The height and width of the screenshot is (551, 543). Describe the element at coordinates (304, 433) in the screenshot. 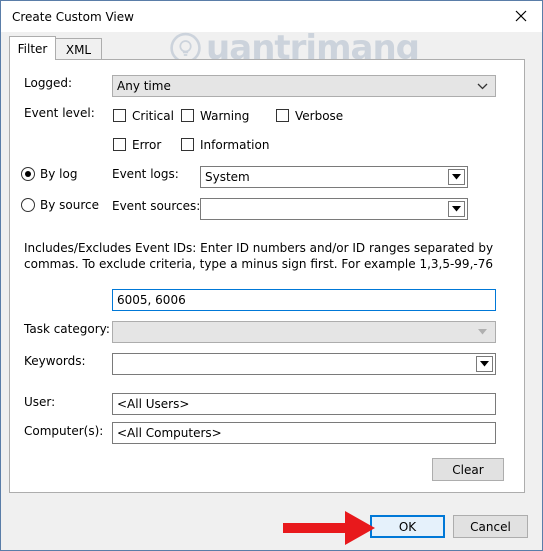

I see `computers-input: <All Computers>` at that location.